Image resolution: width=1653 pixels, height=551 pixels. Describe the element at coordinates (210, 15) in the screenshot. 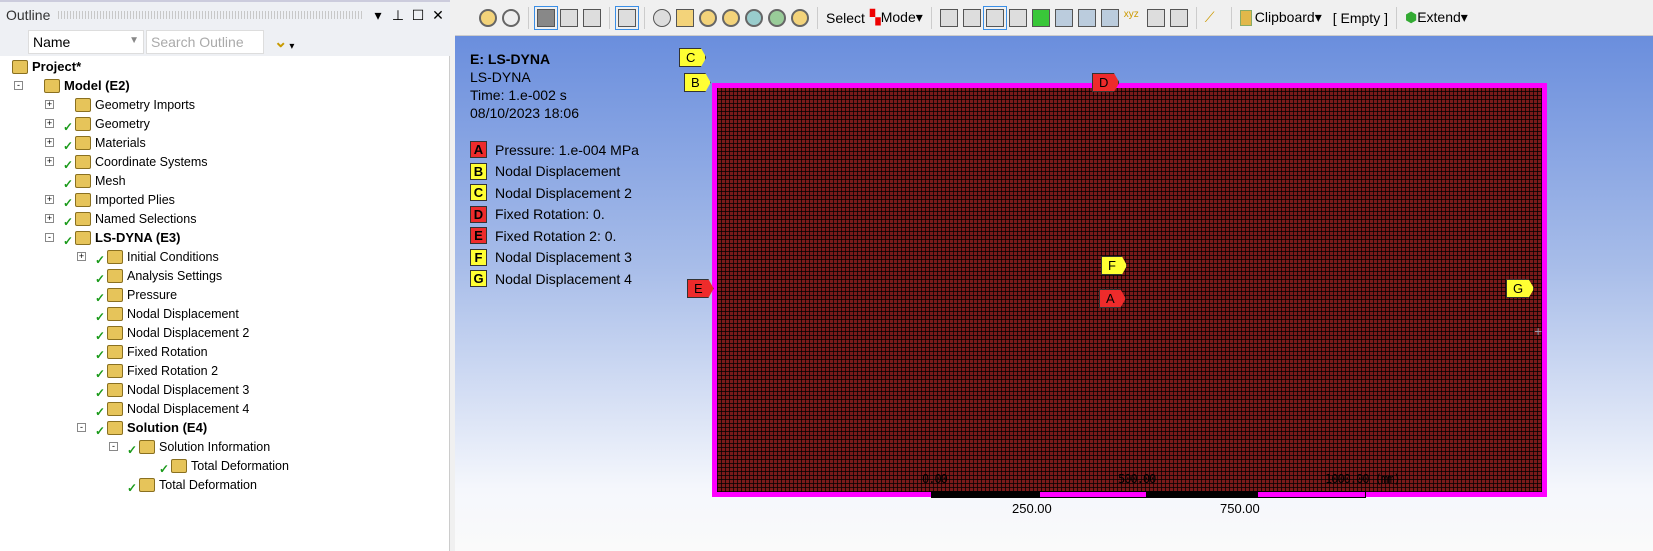

I see `drag-grip` at that location.